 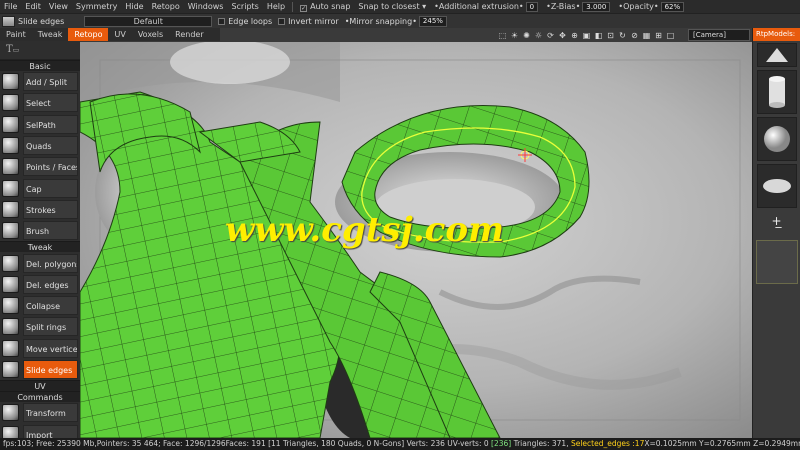 I want to click on menu-view: View, so click(x=58, y=6).